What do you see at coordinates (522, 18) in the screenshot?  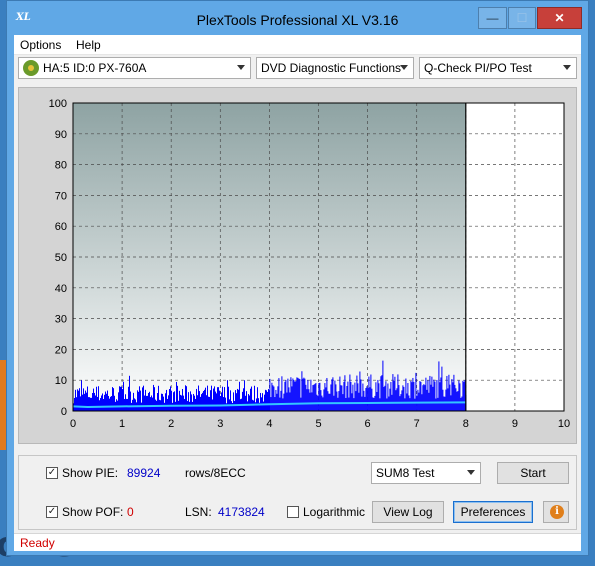 I see `maximize-button: ☐` at bounding box center [522, 18].